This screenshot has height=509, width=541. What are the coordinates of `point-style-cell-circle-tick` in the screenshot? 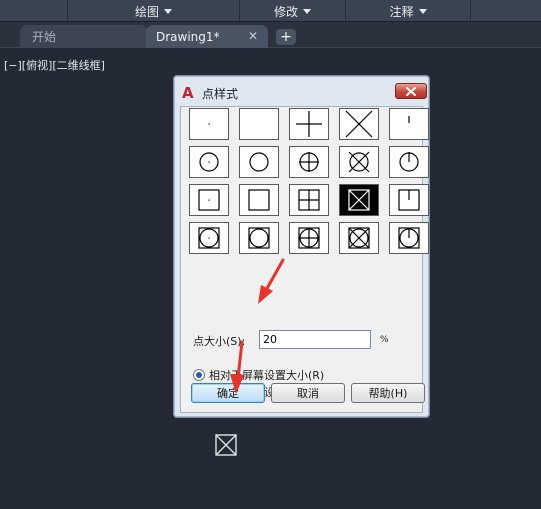 It's located at (409, 162).